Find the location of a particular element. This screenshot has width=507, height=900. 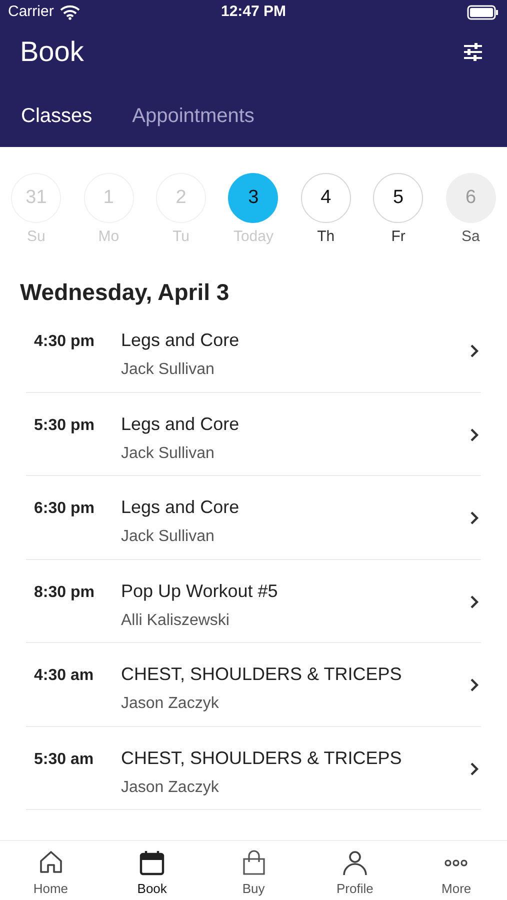

class-row: 4:30 am CHEST, SHOULDERS & TRICEPS Jason Zaczyk is located at coordinates (253, 684).